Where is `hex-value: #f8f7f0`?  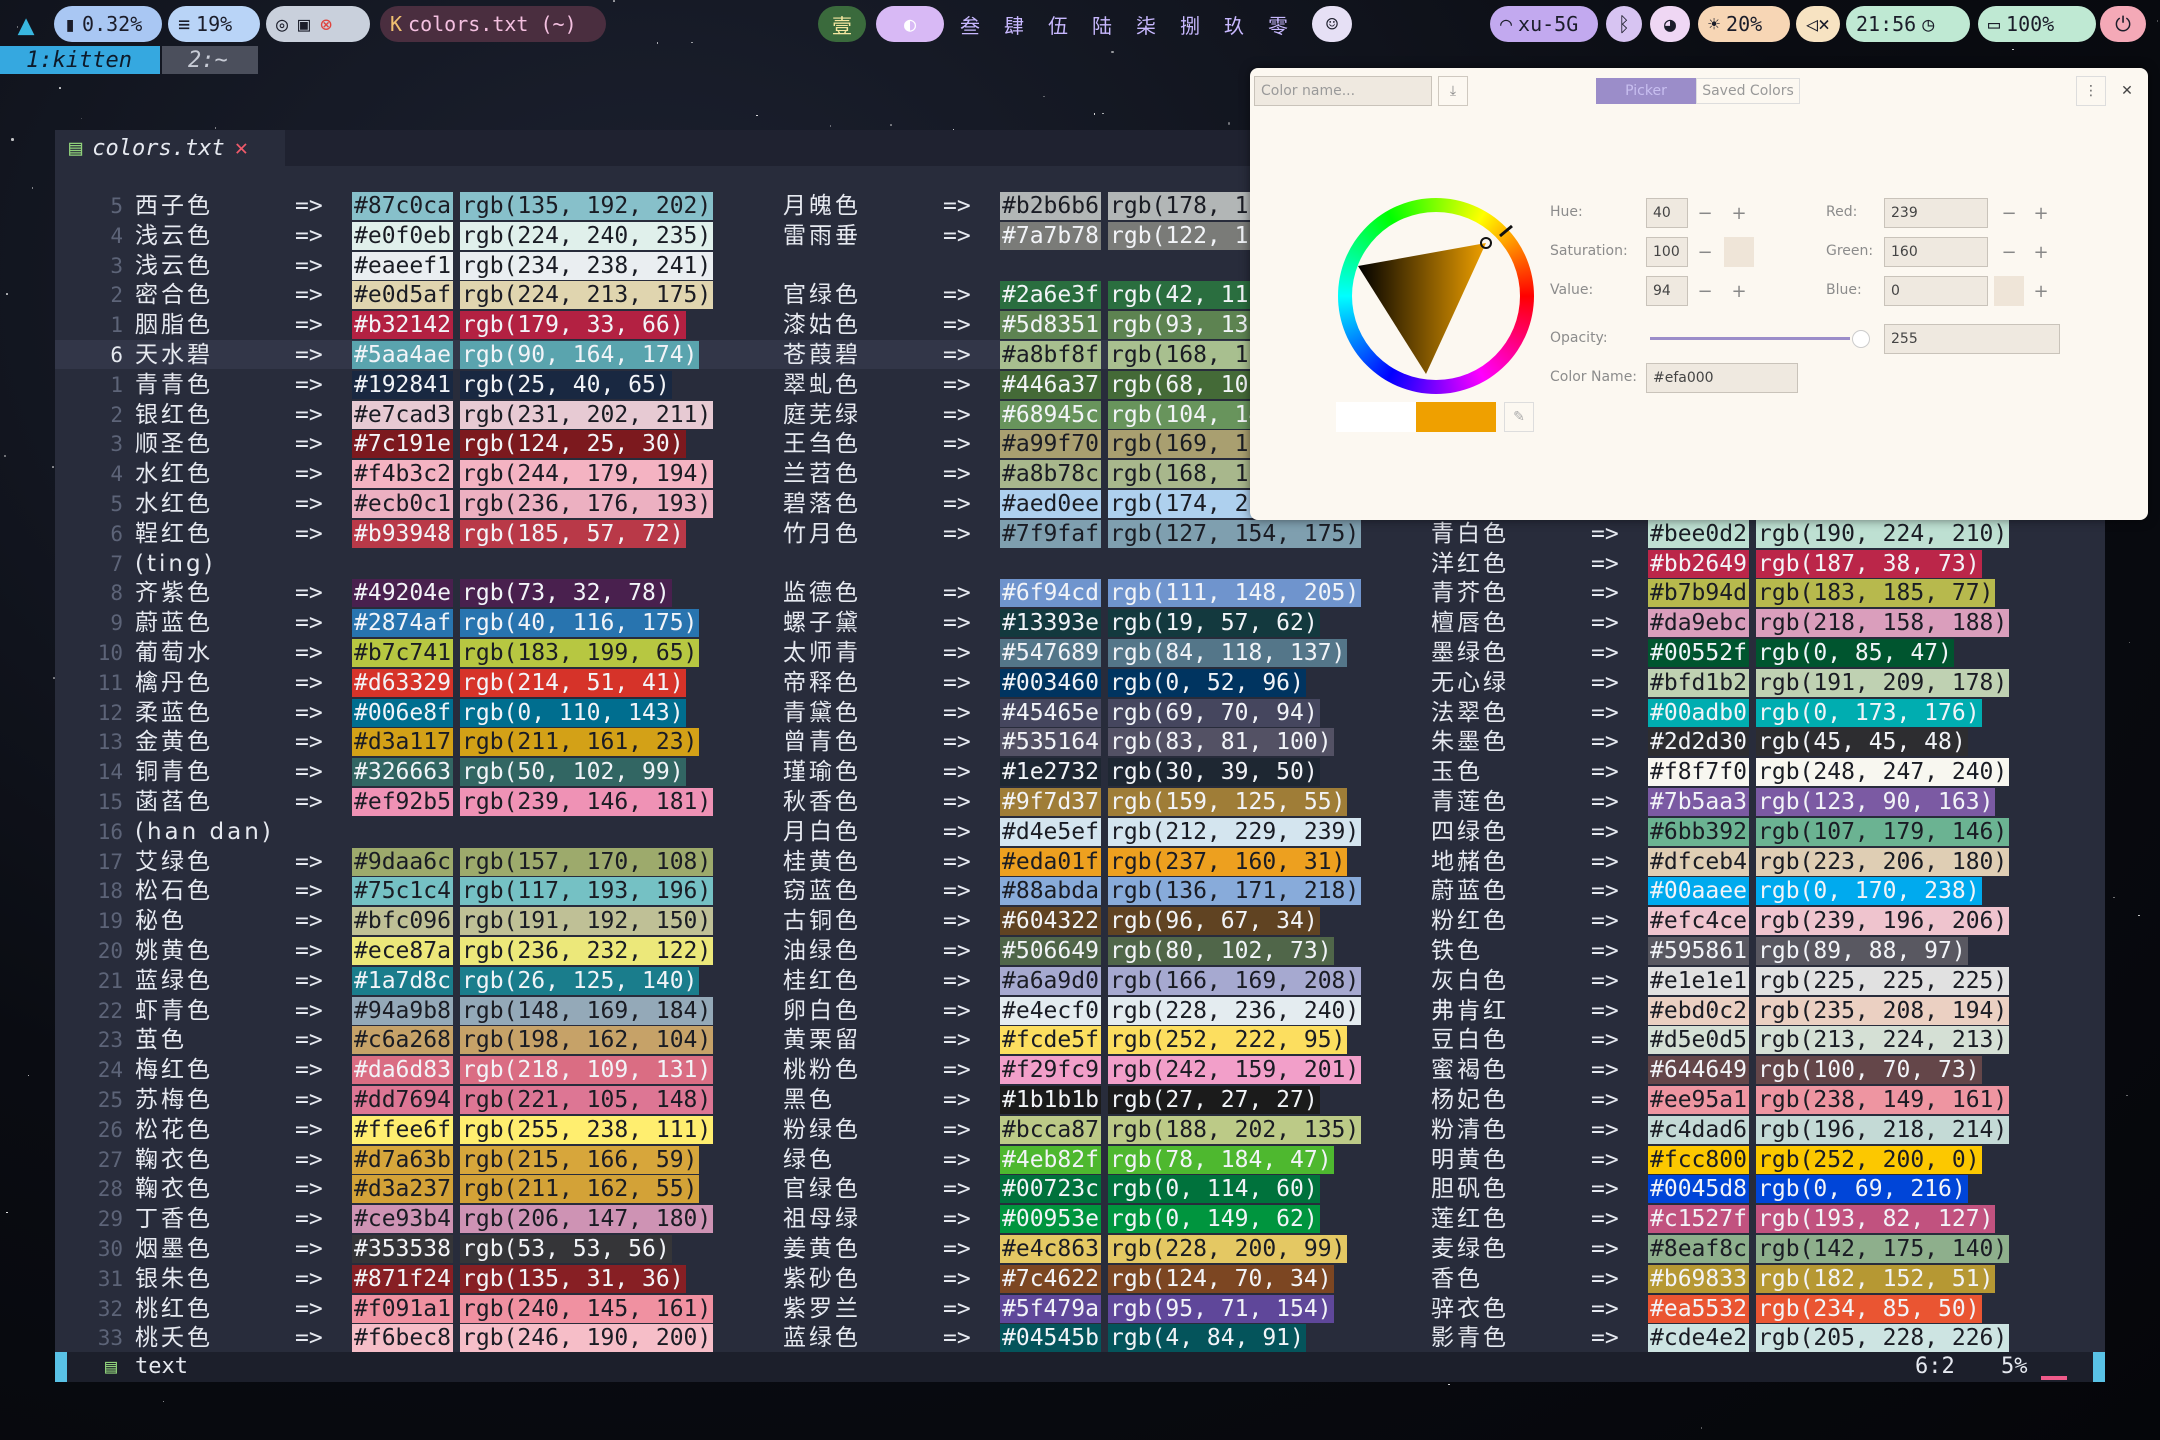
hex-value: #f8f7f0 is located at coordinates (1698, 772).